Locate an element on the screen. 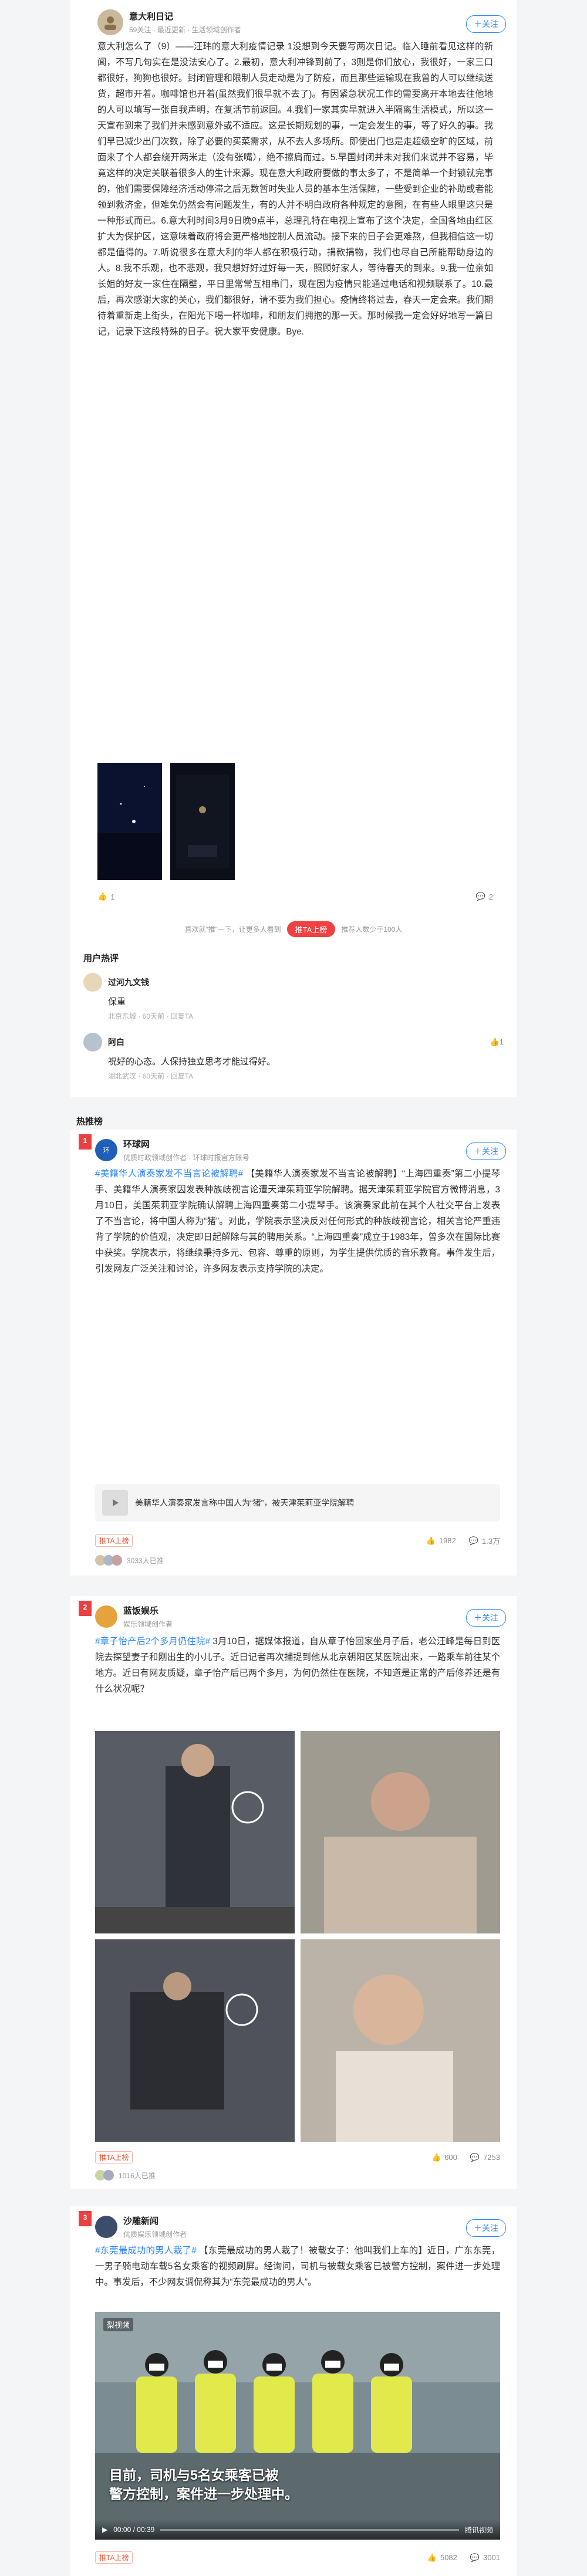 This screenshot has height=2576, width=587. linked-video: 美籍华人演奏家发言称中国人为“猪”，被天津茱莉亚学院解聘 is located at coordinates (297, 1503).